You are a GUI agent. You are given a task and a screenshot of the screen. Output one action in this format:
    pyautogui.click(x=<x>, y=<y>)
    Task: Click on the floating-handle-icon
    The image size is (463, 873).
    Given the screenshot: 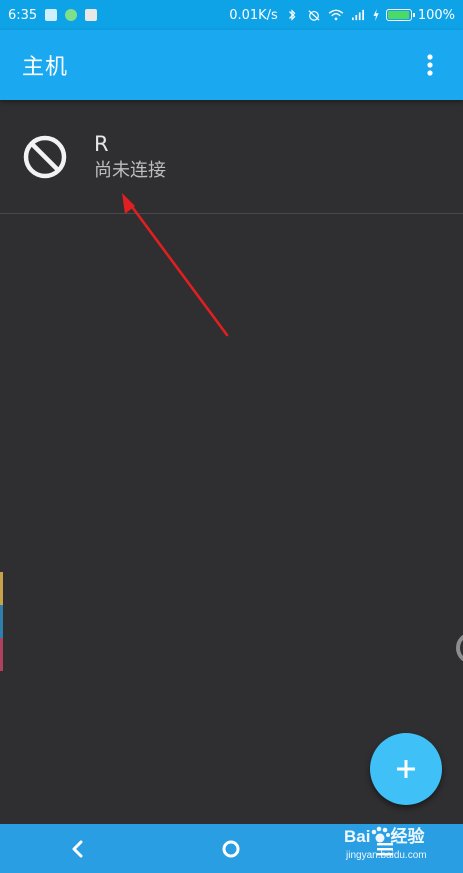 What is the action you would take?
    pyautogui.click(x=457, y=648)
    